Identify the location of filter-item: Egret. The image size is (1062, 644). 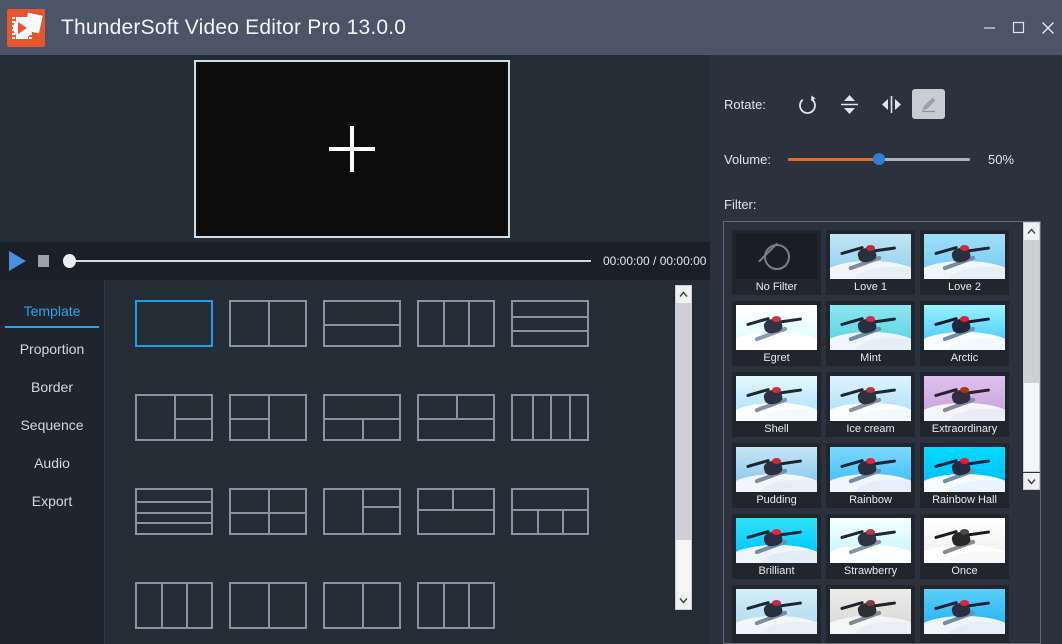
(776, 333).